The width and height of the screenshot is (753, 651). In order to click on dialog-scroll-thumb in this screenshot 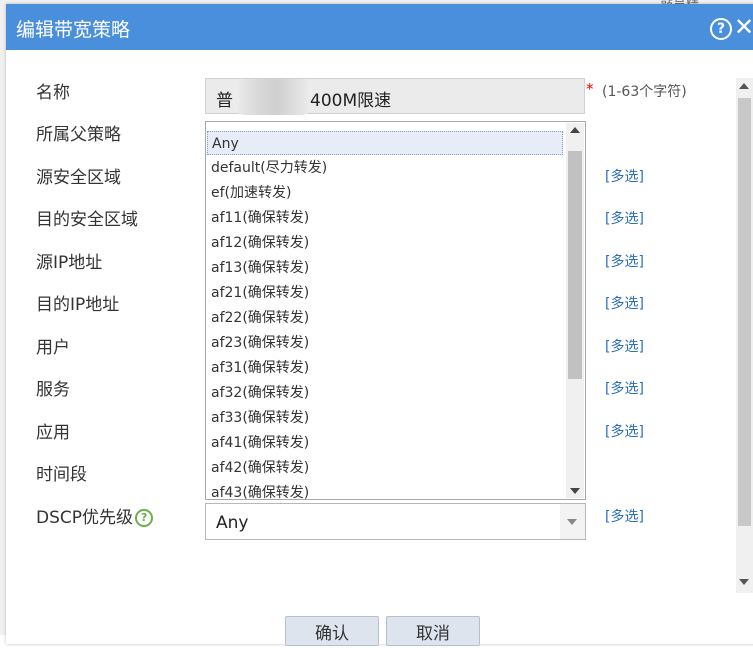, I will do `click(744, 312)`.